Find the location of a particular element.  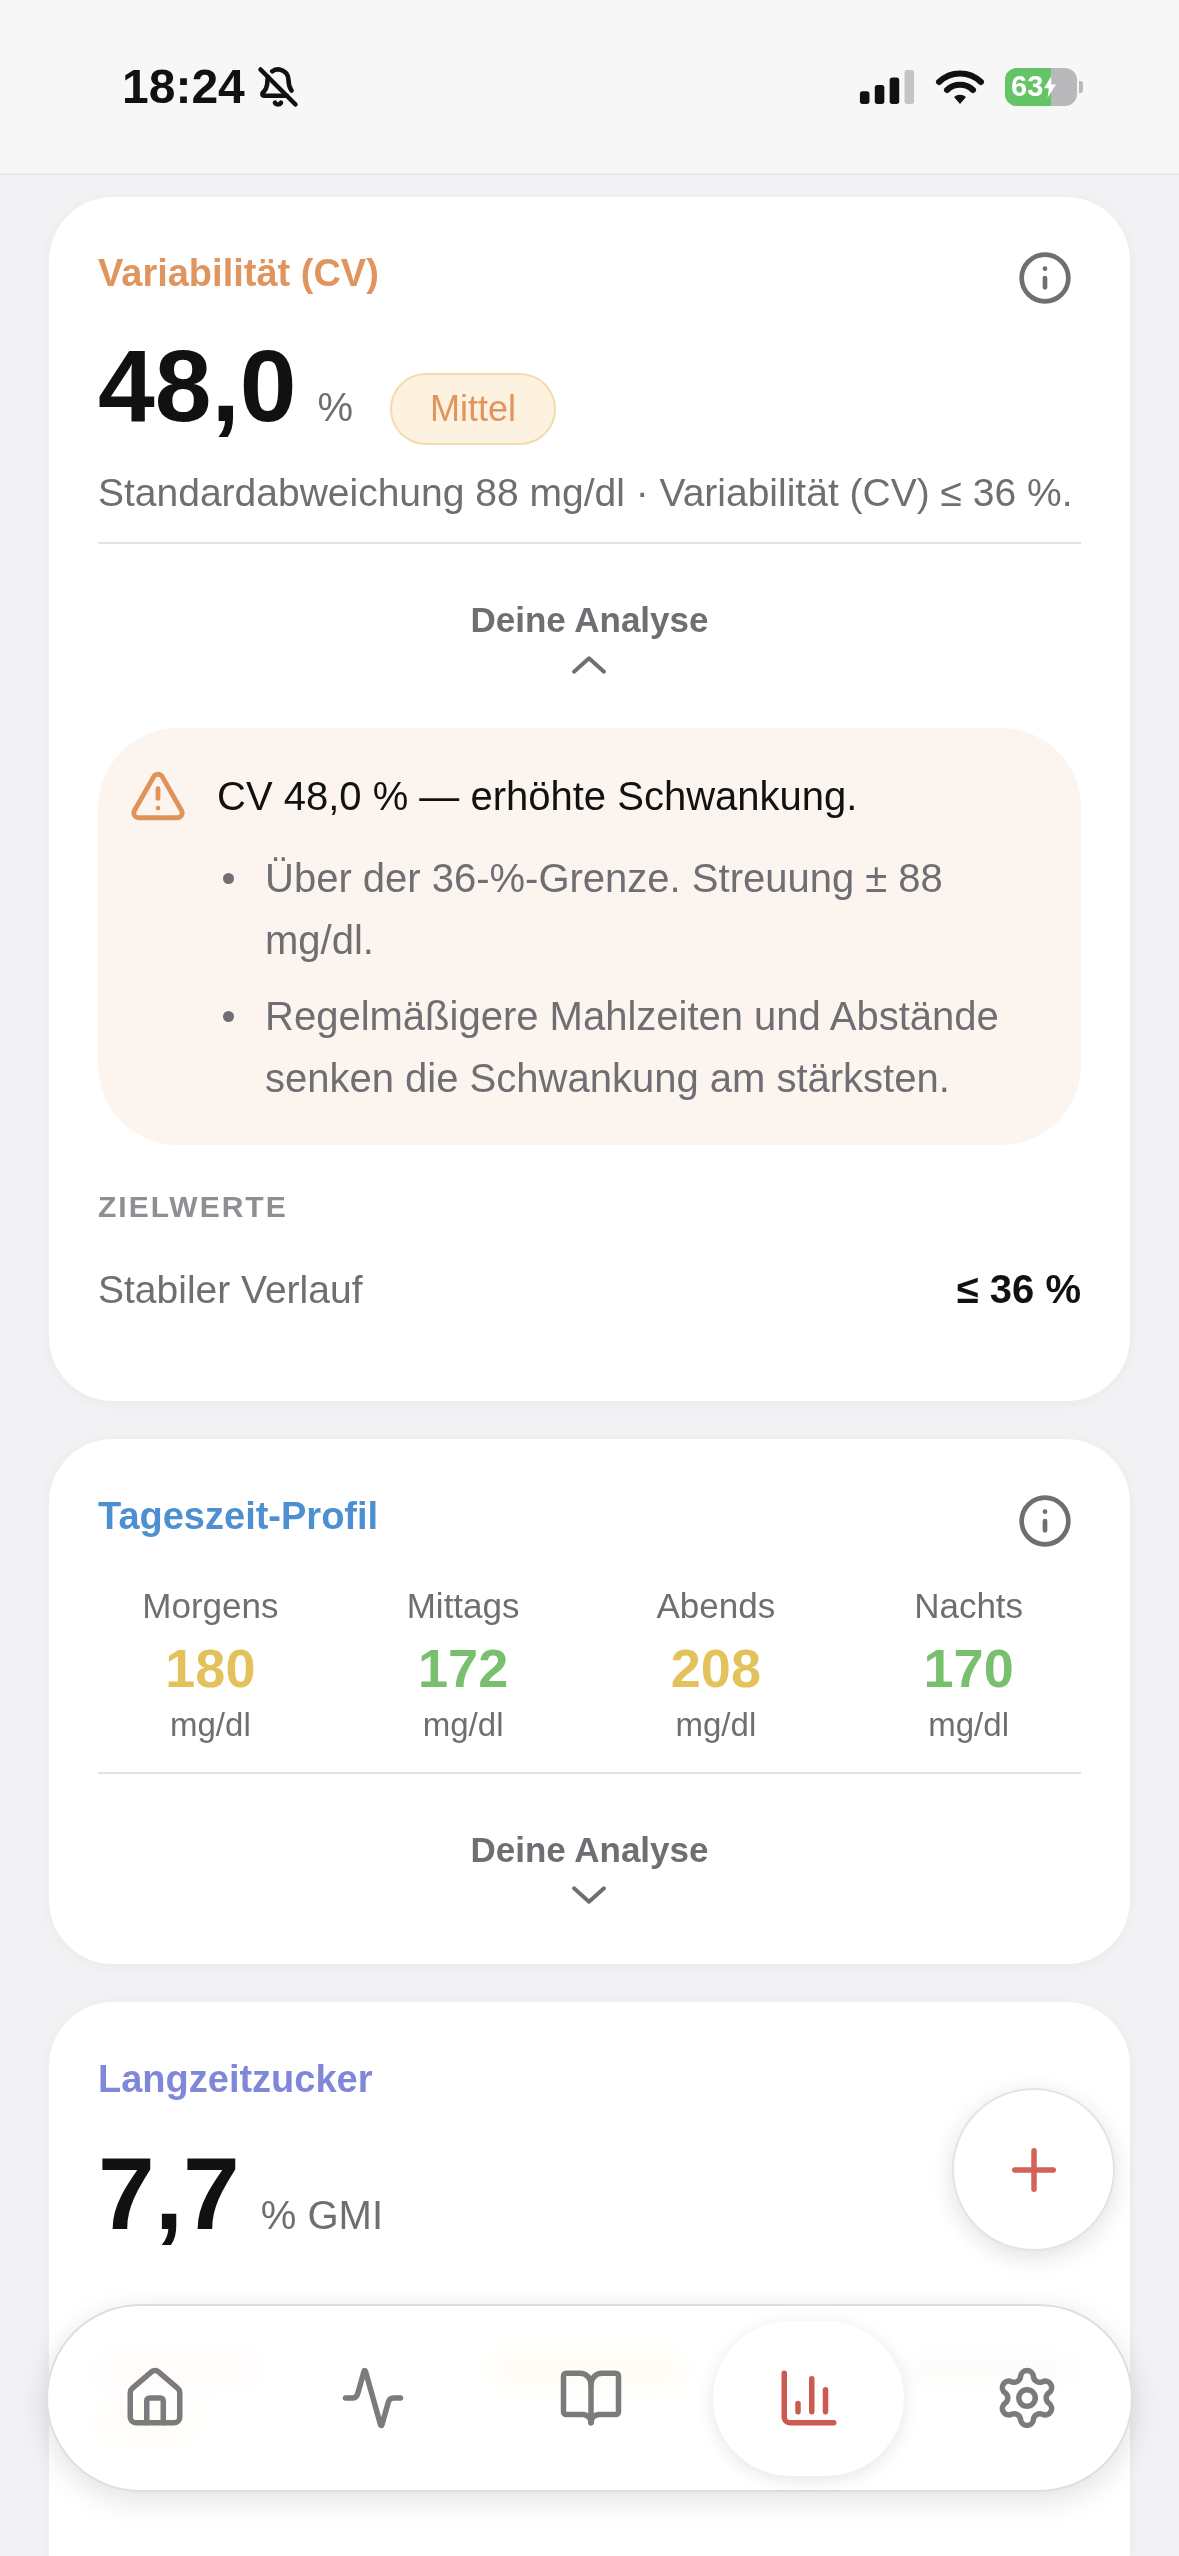

metric-unit: % GMI is located at coordinates (322, 2215).